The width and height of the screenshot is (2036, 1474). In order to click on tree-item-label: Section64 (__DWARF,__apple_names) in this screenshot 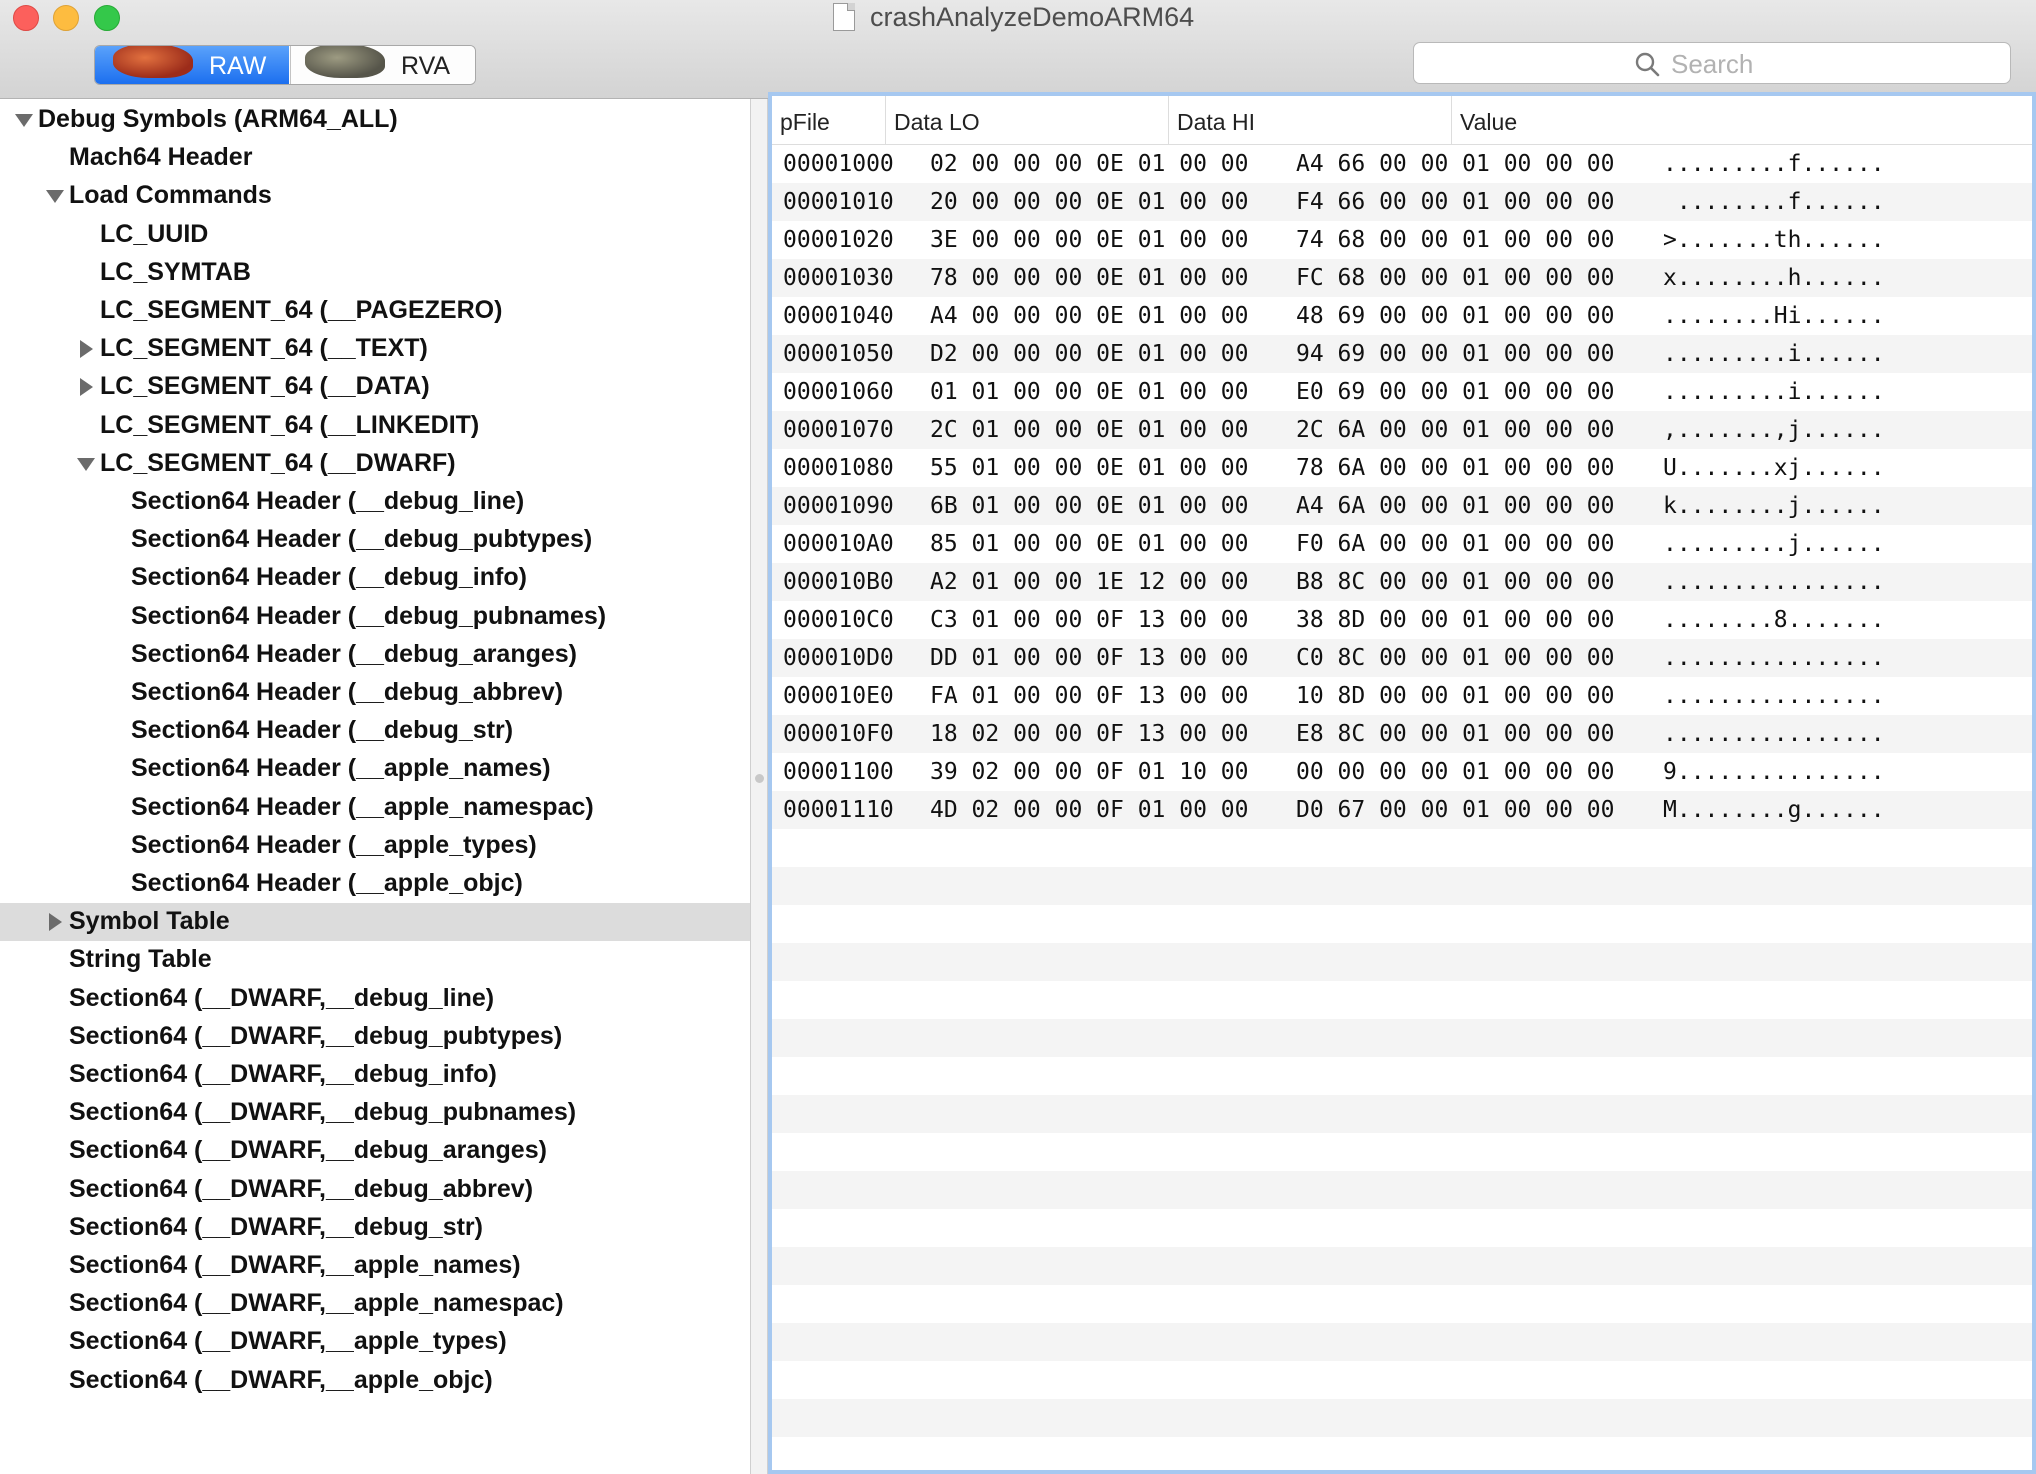, I will do `click(295, 1265)`.